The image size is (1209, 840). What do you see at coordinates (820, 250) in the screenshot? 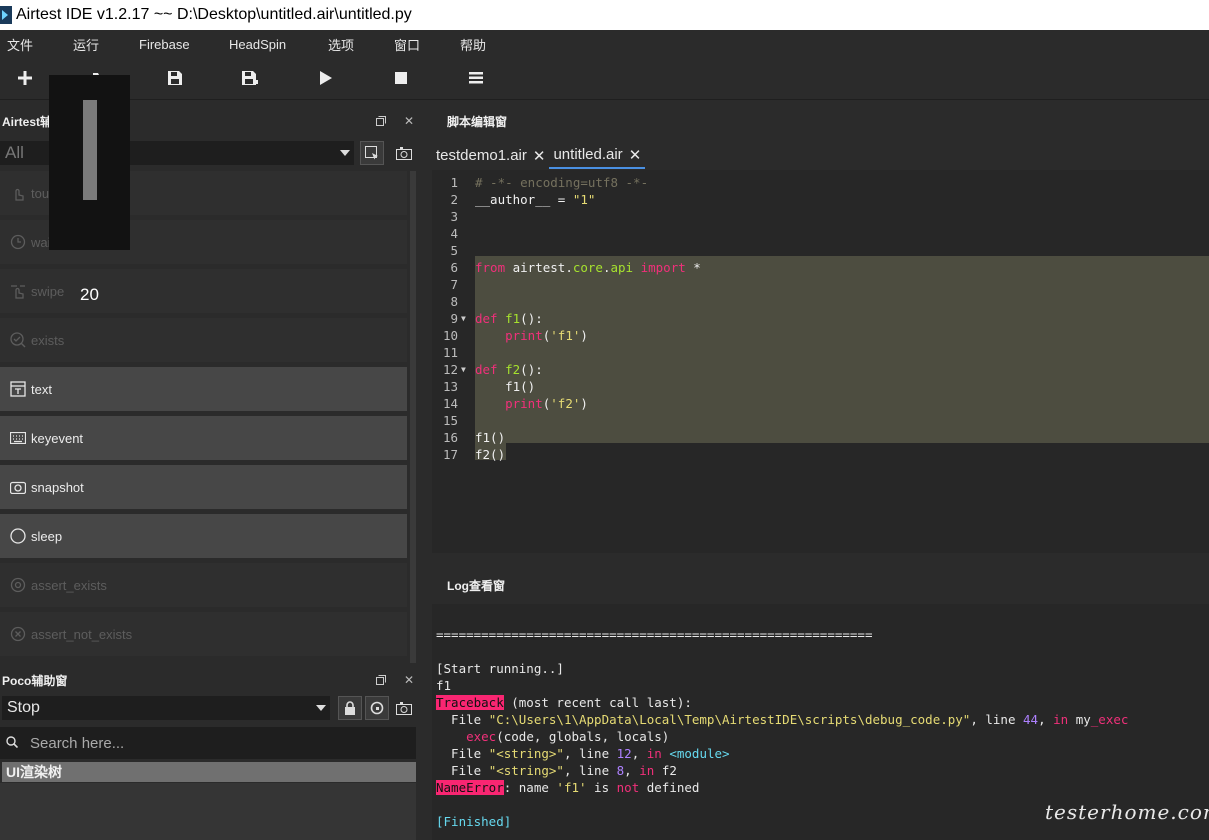
I see `code-line: 5` at bounding box center [820, 250].